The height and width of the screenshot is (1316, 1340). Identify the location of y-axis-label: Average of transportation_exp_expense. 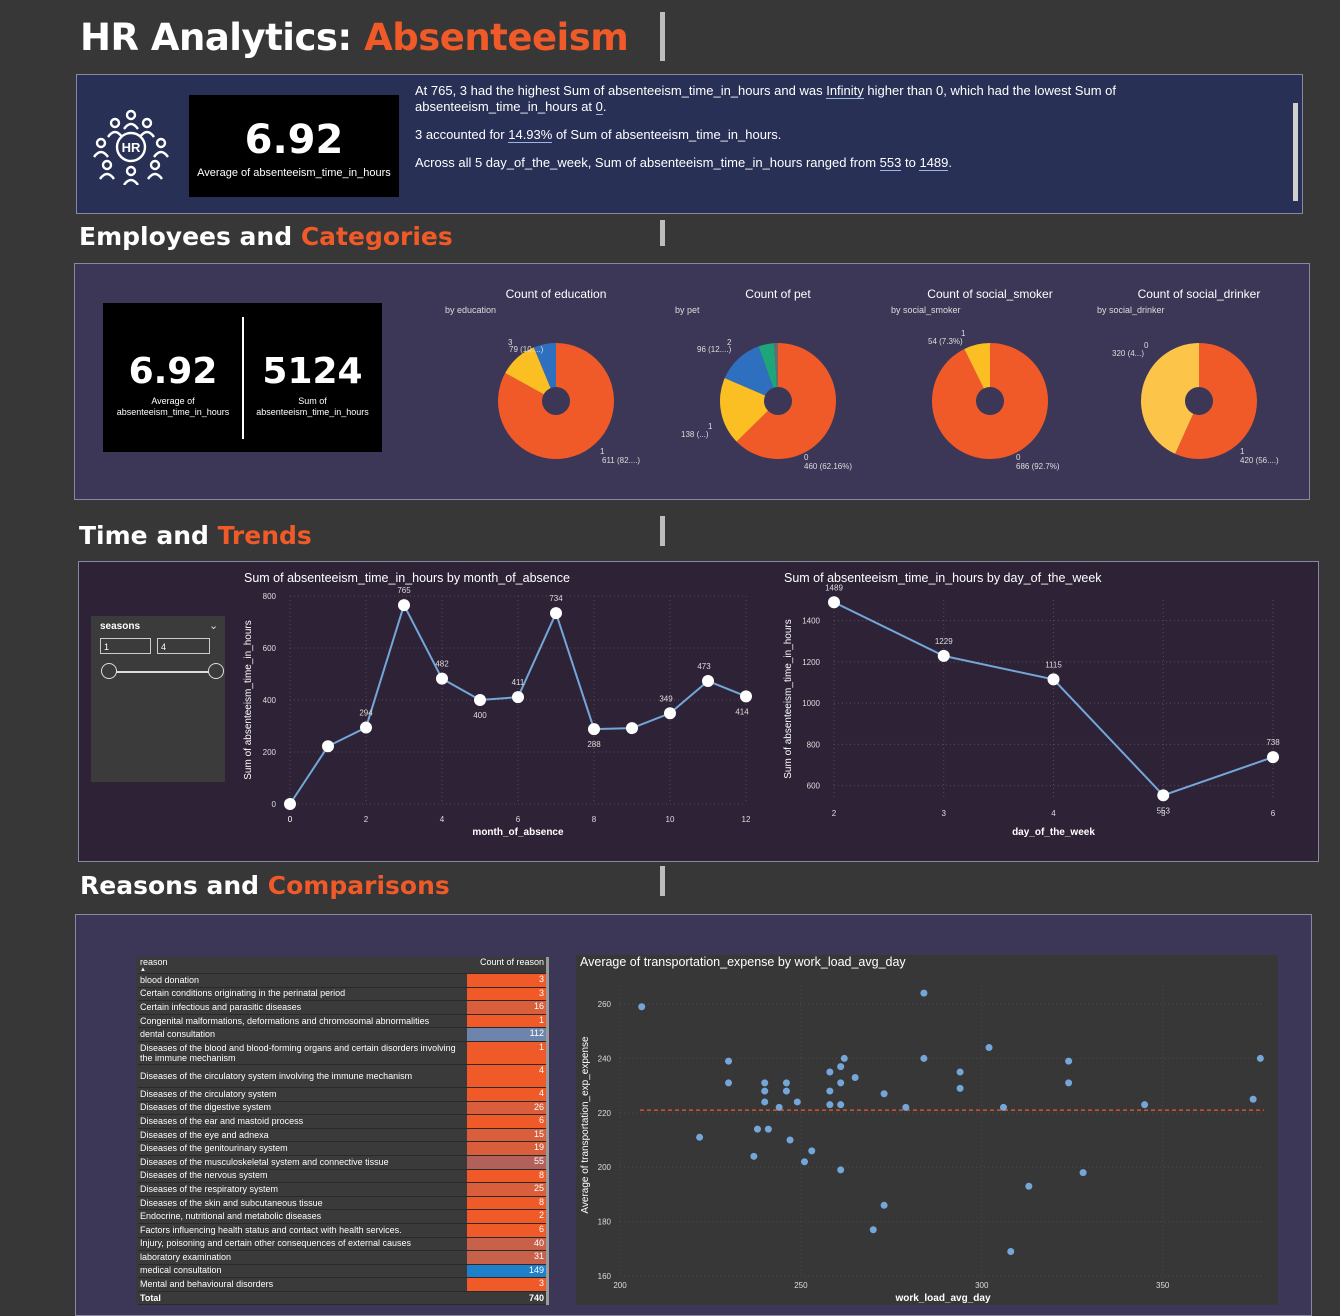
(585, 1125).